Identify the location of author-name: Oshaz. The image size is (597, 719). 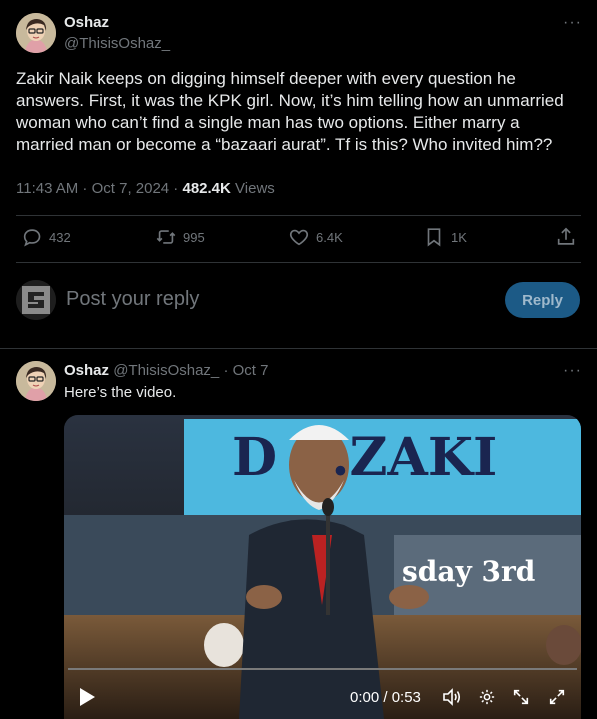
(86, 22).